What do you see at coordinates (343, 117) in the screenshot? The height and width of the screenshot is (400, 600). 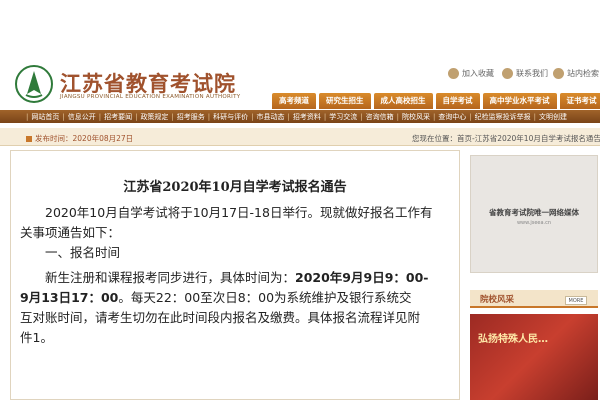 I see `nav-item-exchange: 学习交流` at bounding box center [343, 117].